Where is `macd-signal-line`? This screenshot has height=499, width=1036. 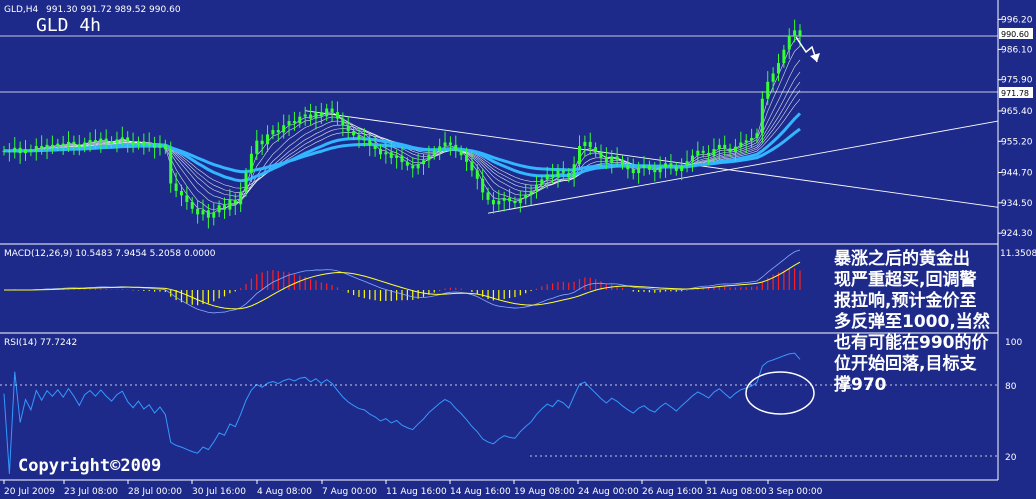
macd-signal-line is located at coordinates (402, 285).